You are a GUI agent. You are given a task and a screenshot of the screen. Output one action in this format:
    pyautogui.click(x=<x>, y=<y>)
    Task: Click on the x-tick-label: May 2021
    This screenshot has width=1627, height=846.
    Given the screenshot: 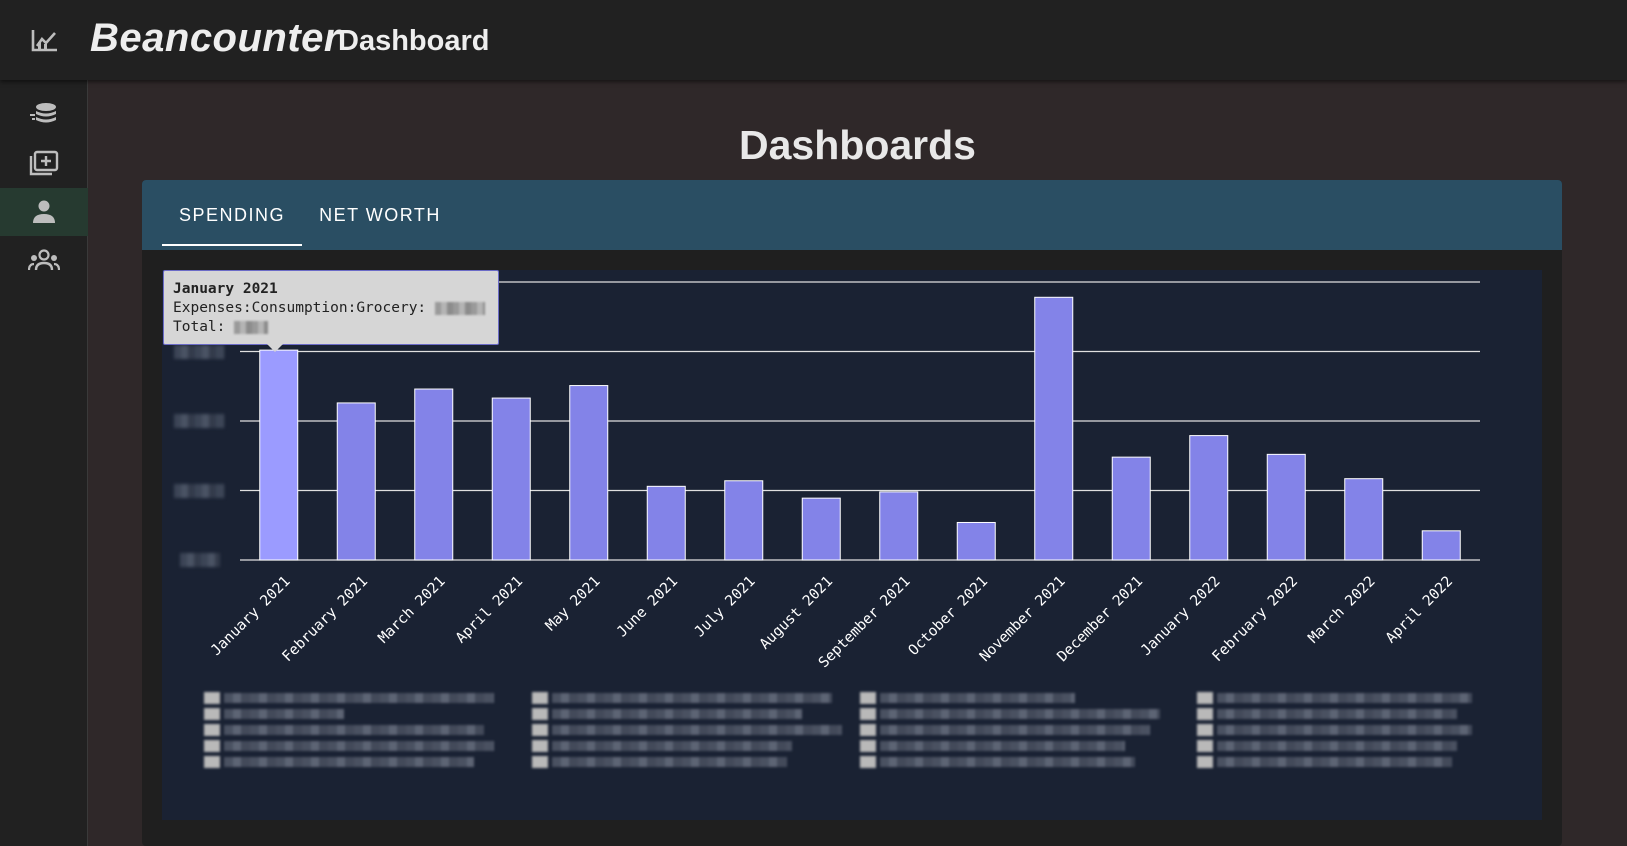 What is the action you would take?
    pyautogui.click(x=573, y=604)
    